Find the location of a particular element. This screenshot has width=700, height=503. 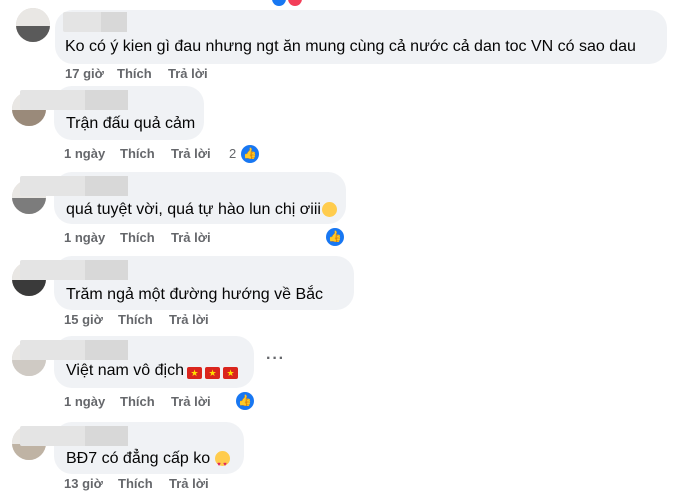

top-reaction-cluster is located at coordinates (288, 4).